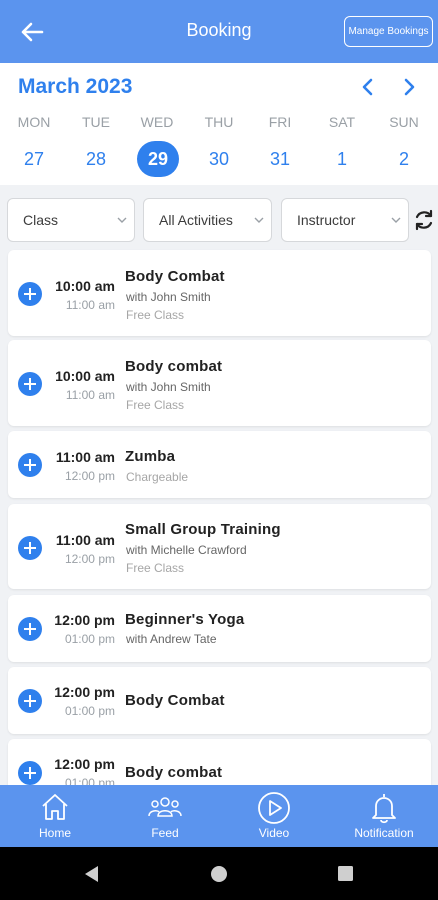 This screenshot has width=438, height=900. Describe the element at coordinates (157, 477) in the screenshot. I see `class-price: Chargeable` at that location.